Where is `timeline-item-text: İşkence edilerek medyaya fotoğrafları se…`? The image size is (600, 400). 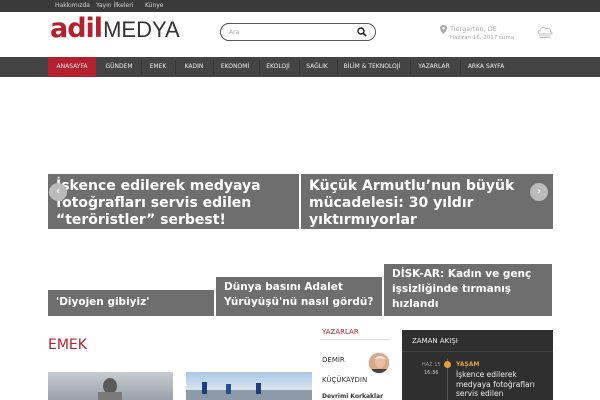
timeline-item-text: İşkence edilerek medyaya fotoğrafları se… is located at coordinates (502, 385).